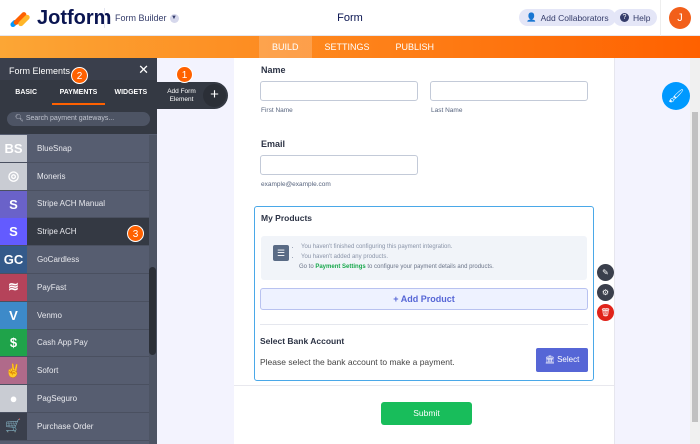  I want to click on form-builder-dropdown: Form Builder ▼, so click(147, 18).